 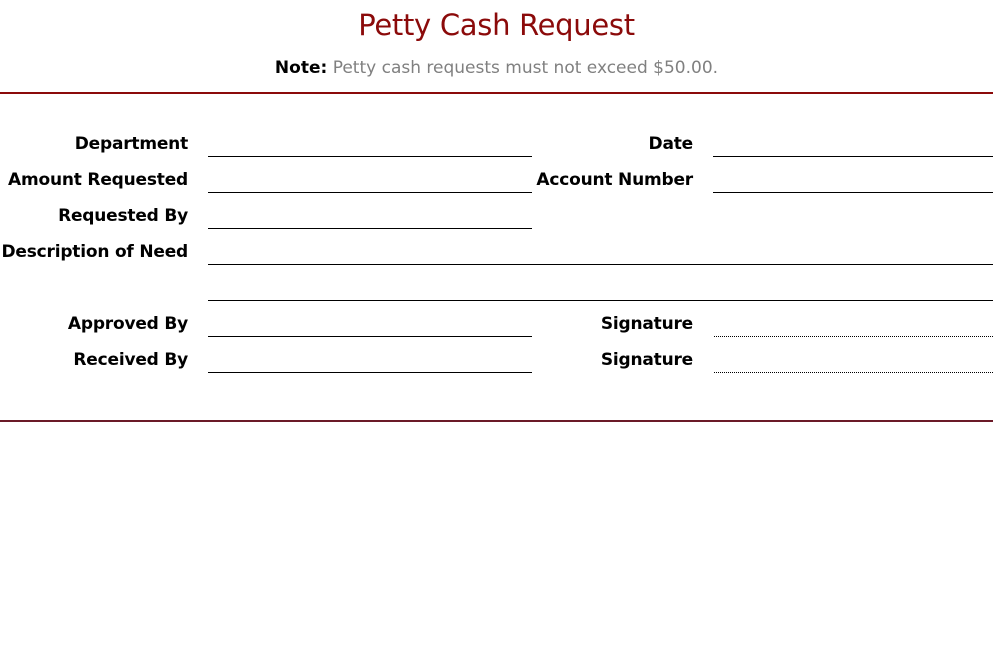 I want to click on received-signature-field, so click(x=853, y=372).